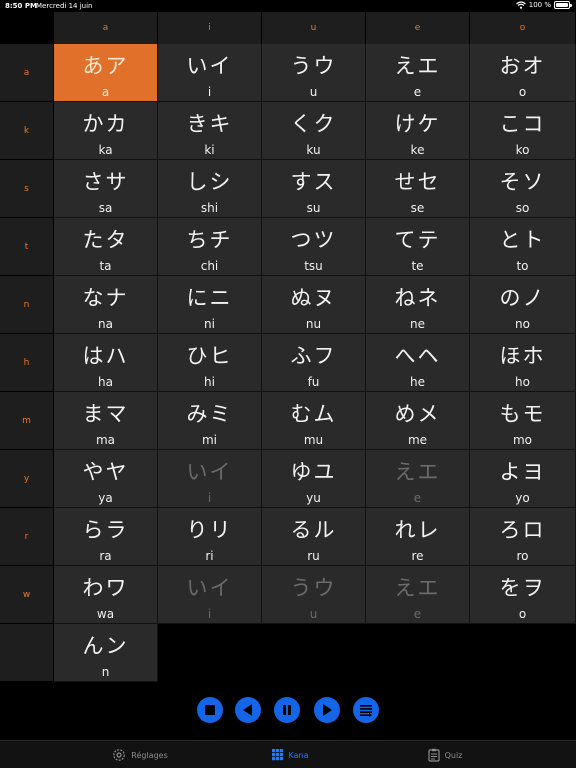  I want to click on kana-romaji: ni, so click(209, 324).